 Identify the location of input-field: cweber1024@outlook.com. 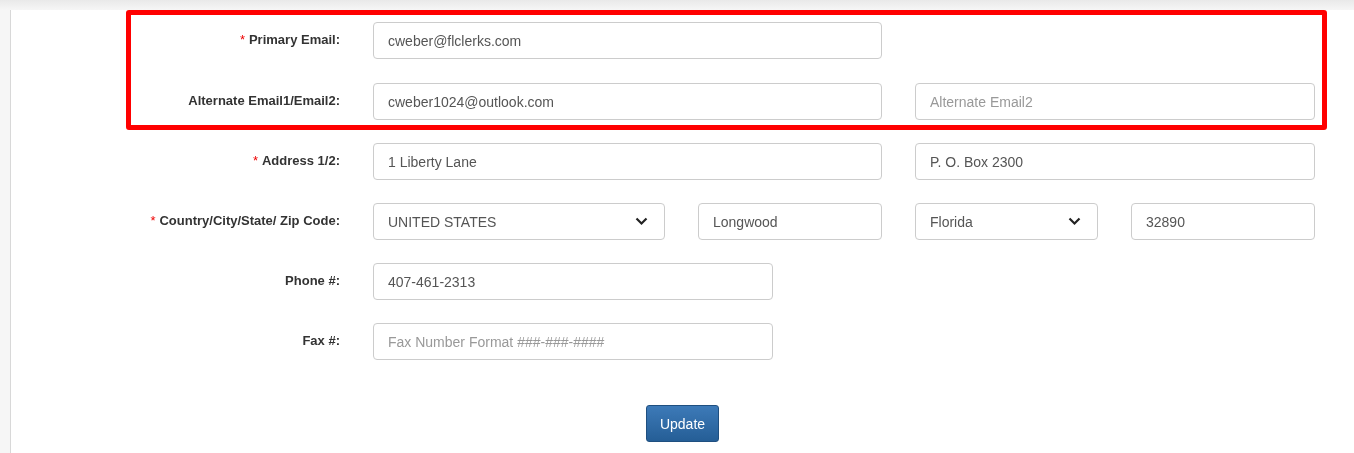
(627, 101).